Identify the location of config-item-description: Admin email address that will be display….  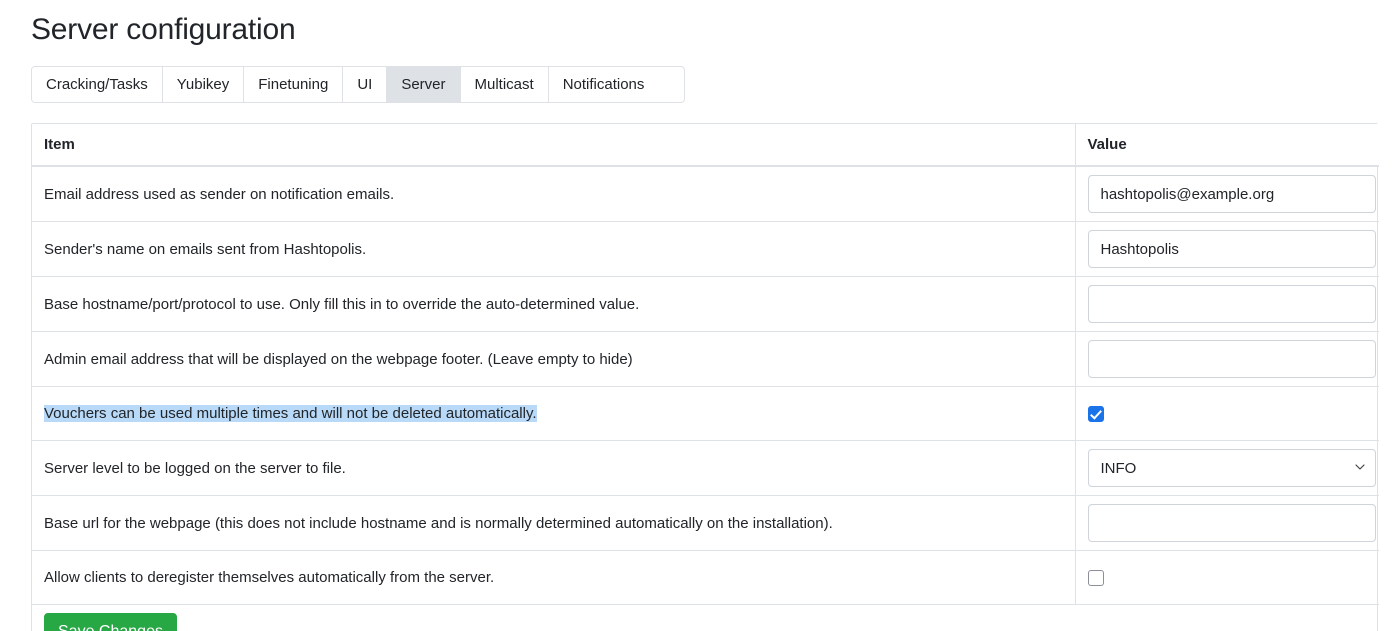
(338, 359).